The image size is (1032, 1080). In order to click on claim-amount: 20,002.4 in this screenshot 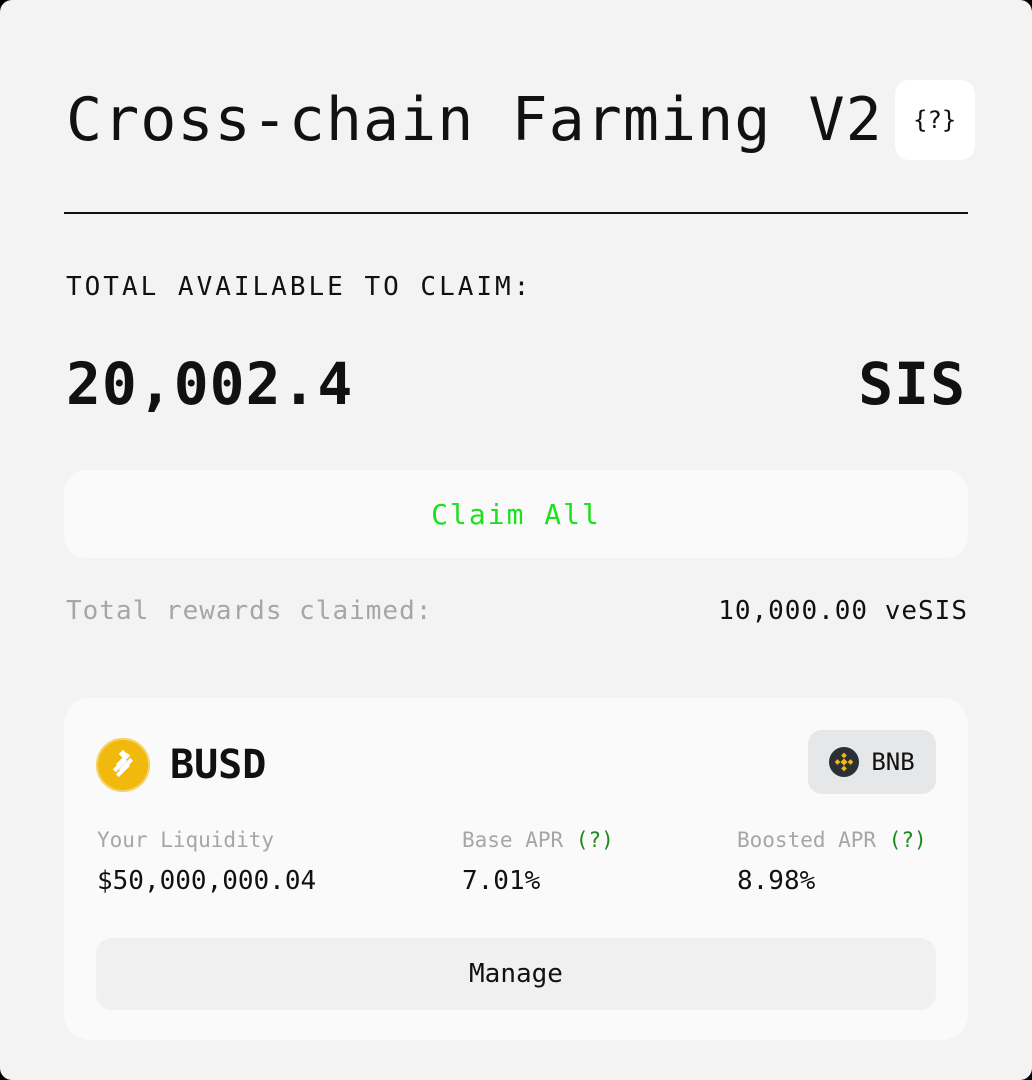, I will do `click(210, 384)`.